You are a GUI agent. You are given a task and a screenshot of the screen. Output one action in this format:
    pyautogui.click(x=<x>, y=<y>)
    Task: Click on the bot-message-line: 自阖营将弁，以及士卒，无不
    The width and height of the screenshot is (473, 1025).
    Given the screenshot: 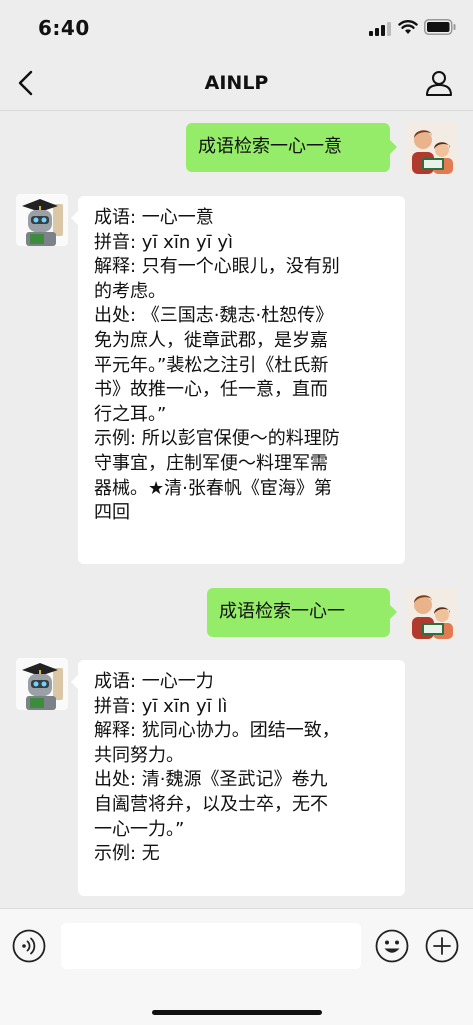 What is the action you would take?
    pyautogui.click(x=211, y=804)
    